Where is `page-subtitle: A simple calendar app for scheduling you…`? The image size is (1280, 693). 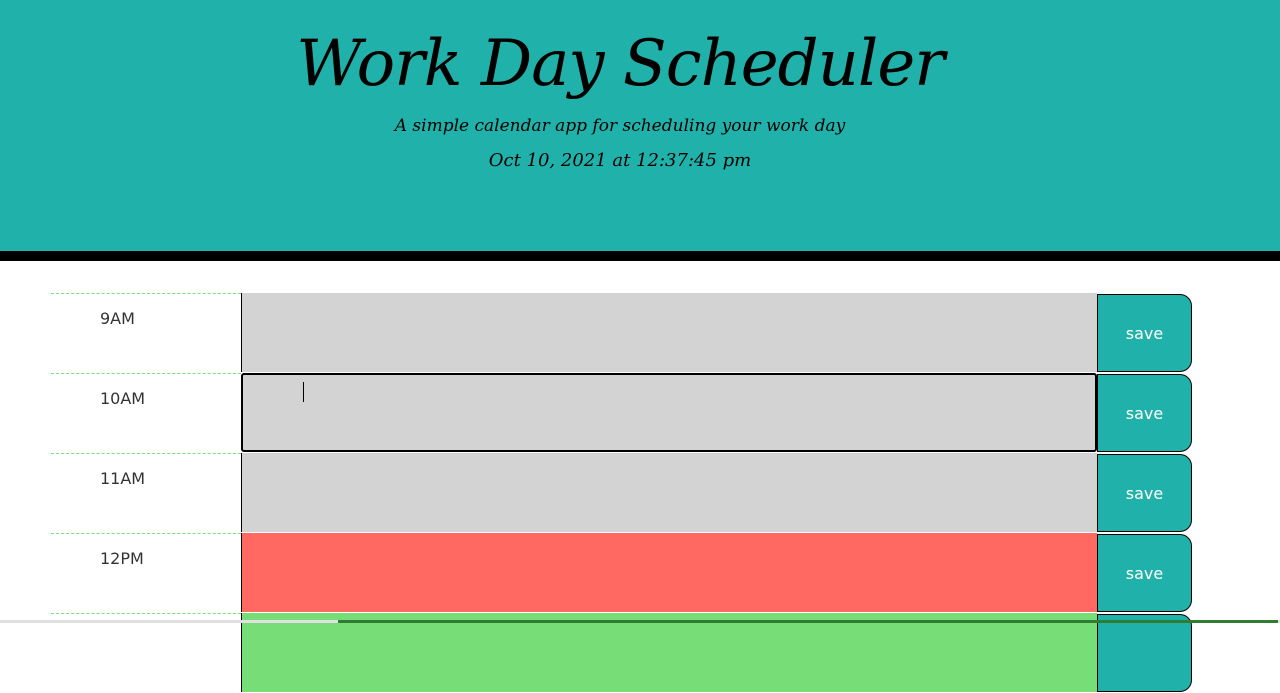 page-subtitle: A simple calendar app for scheduling you… is located at coordinates (620, 126).